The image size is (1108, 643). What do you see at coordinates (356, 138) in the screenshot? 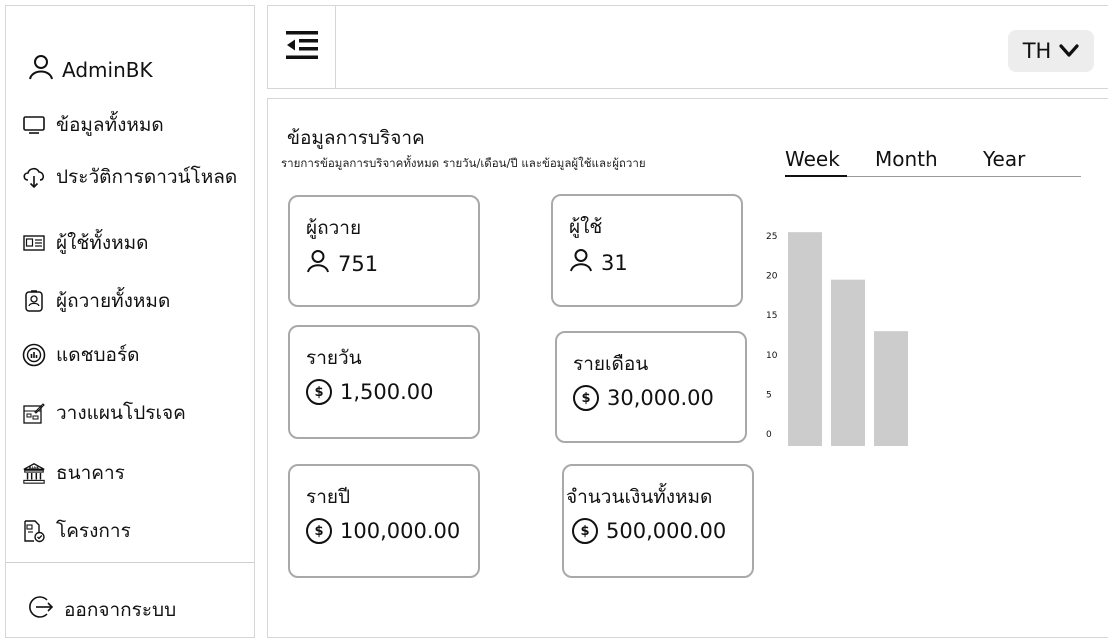
I see `page-title: ข้อมูลการบริจาค` at bounding box center [356, 138].